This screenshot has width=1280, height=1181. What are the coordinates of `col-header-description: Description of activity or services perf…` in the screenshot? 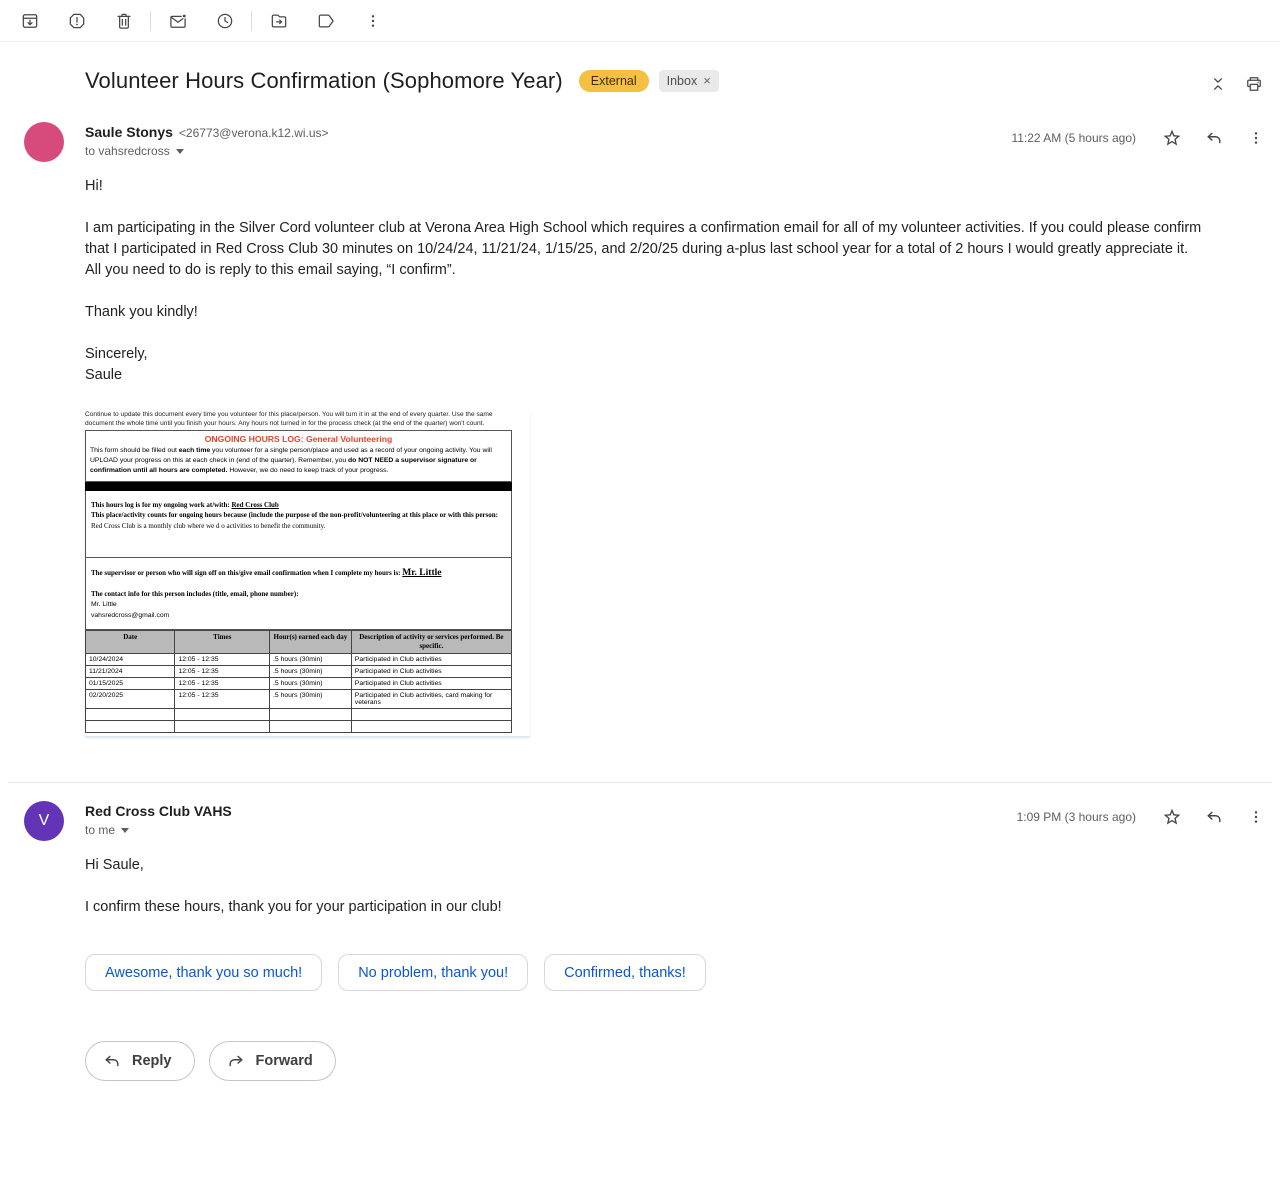 It's located at (431, 642).